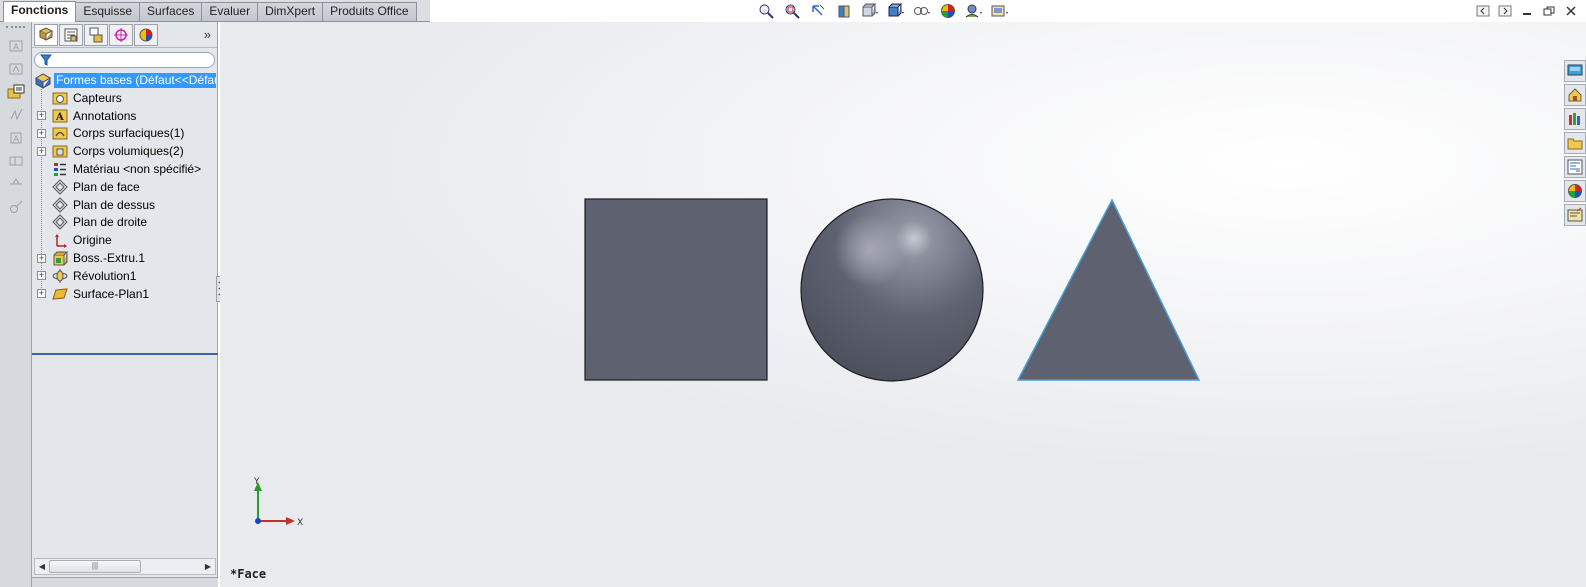 The image size is (1586, 587). What do you see at coordinates (124, 116) in the screenshot?
I see `tree-item-annotations: + A Annotations` at bounding box center [124, 116].